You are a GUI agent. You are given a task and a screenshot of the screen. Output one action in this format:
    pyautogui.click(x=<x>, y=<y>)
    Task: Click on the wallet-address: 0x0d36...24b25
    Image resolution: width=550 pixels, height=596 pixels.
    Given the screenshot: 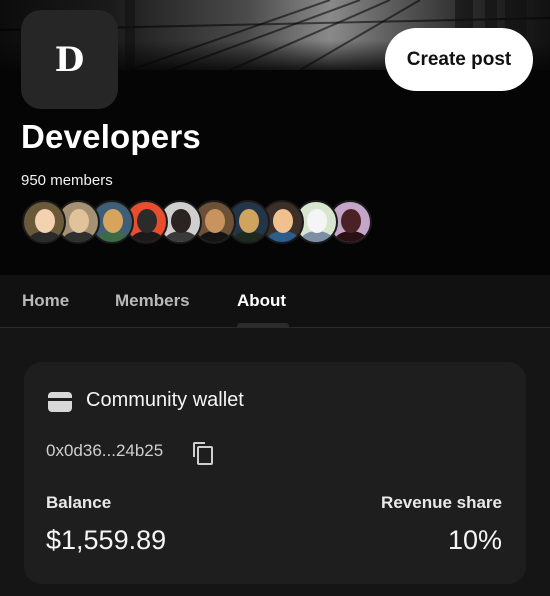 What is the action you would take?
    pyautogui.click(x=104, y=451)
    